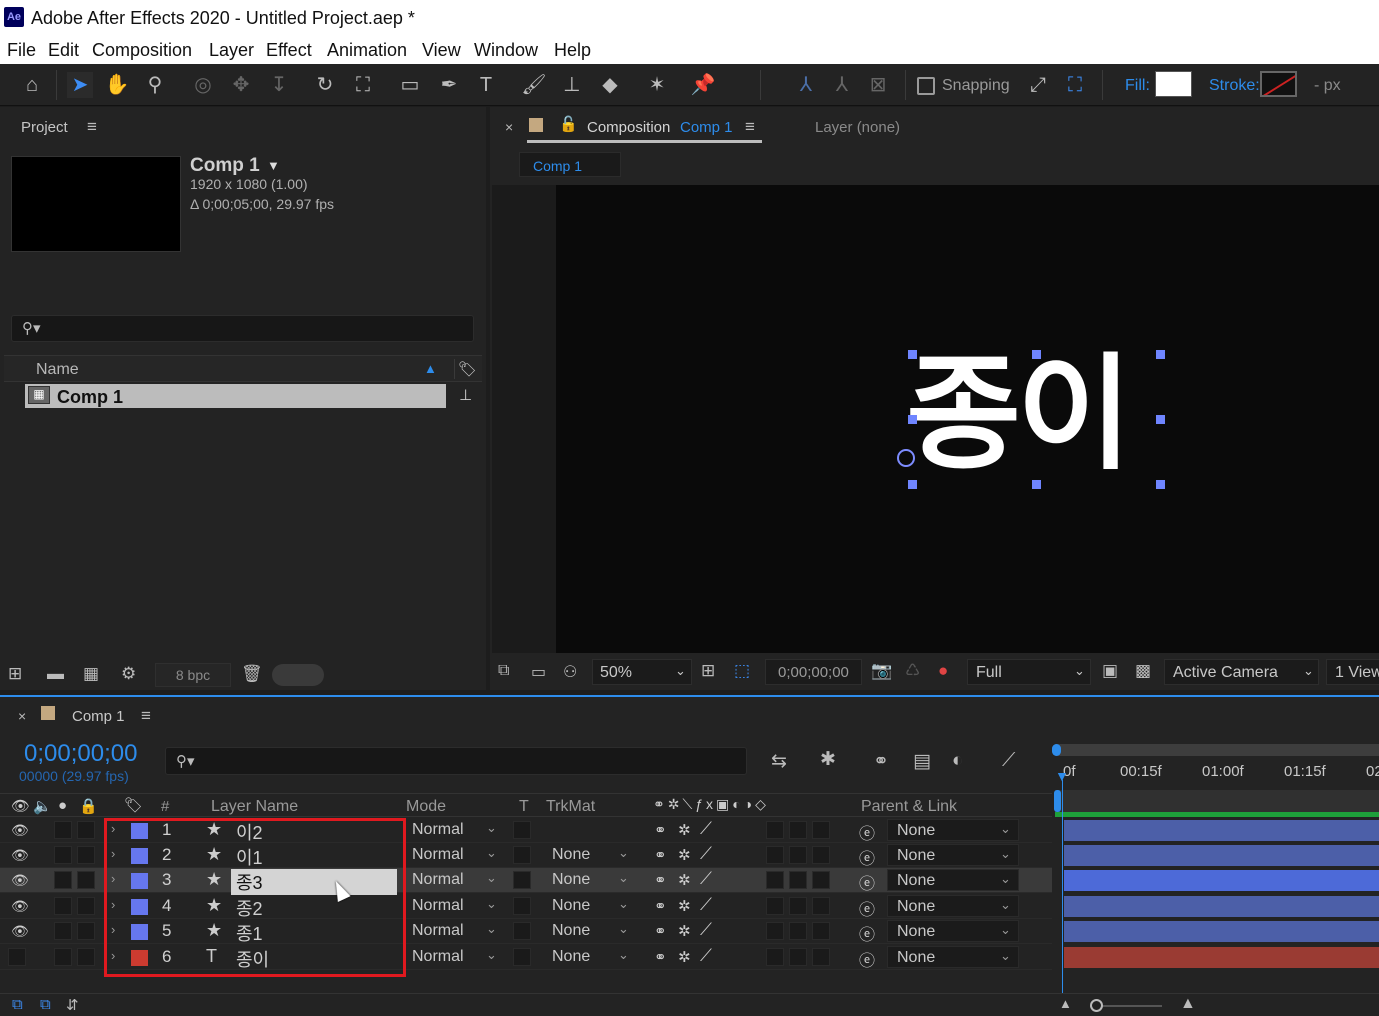 This screenshot has width=1379, height=1016. What do you see at coordinates (410, 85) in the screenshot?
I see `rectangle-tool-icon: ▭` at bounding box center [410, 85].